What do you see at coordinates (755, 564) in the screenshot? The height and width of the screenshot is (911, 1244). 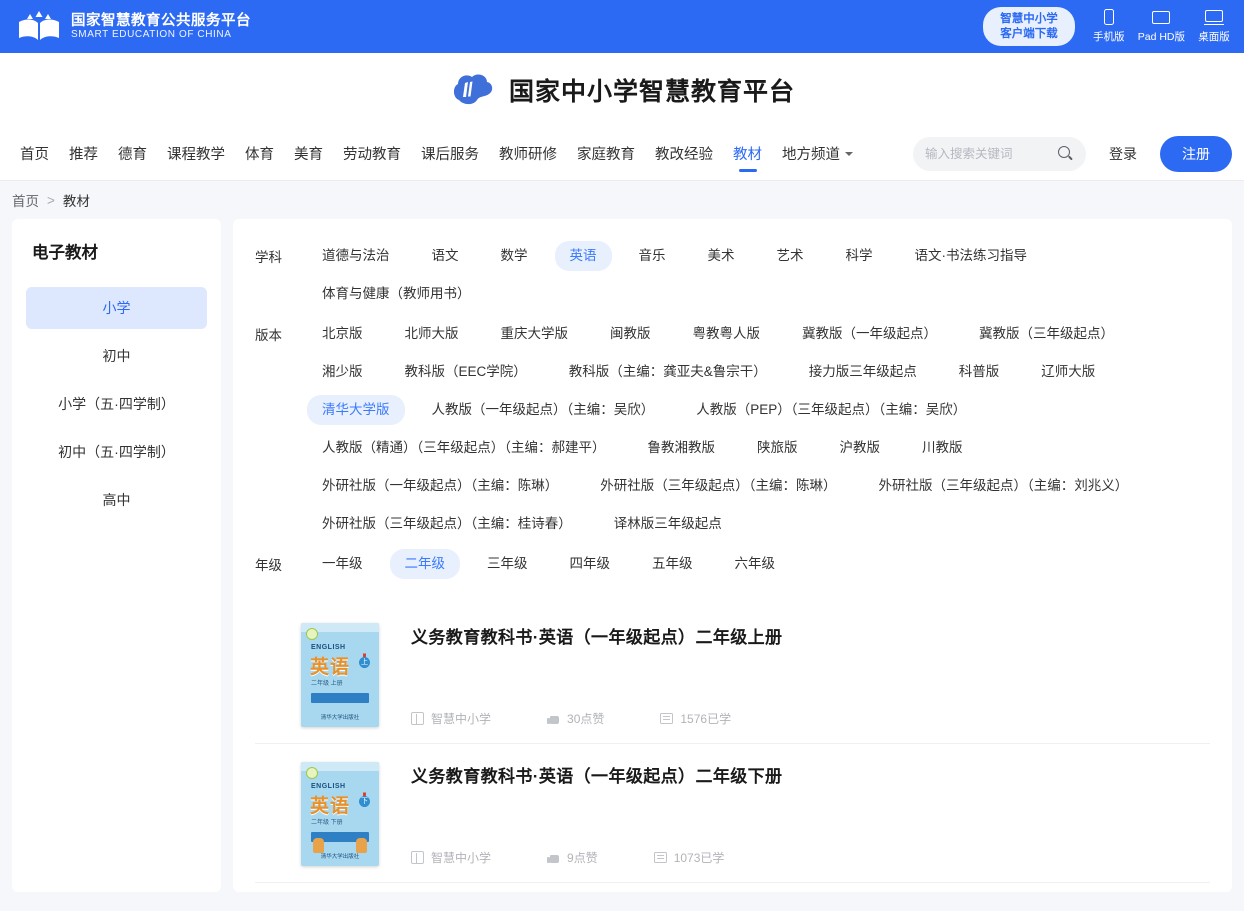 I see `chip-grade-6: 六年级` at bounding box center [755, 564].